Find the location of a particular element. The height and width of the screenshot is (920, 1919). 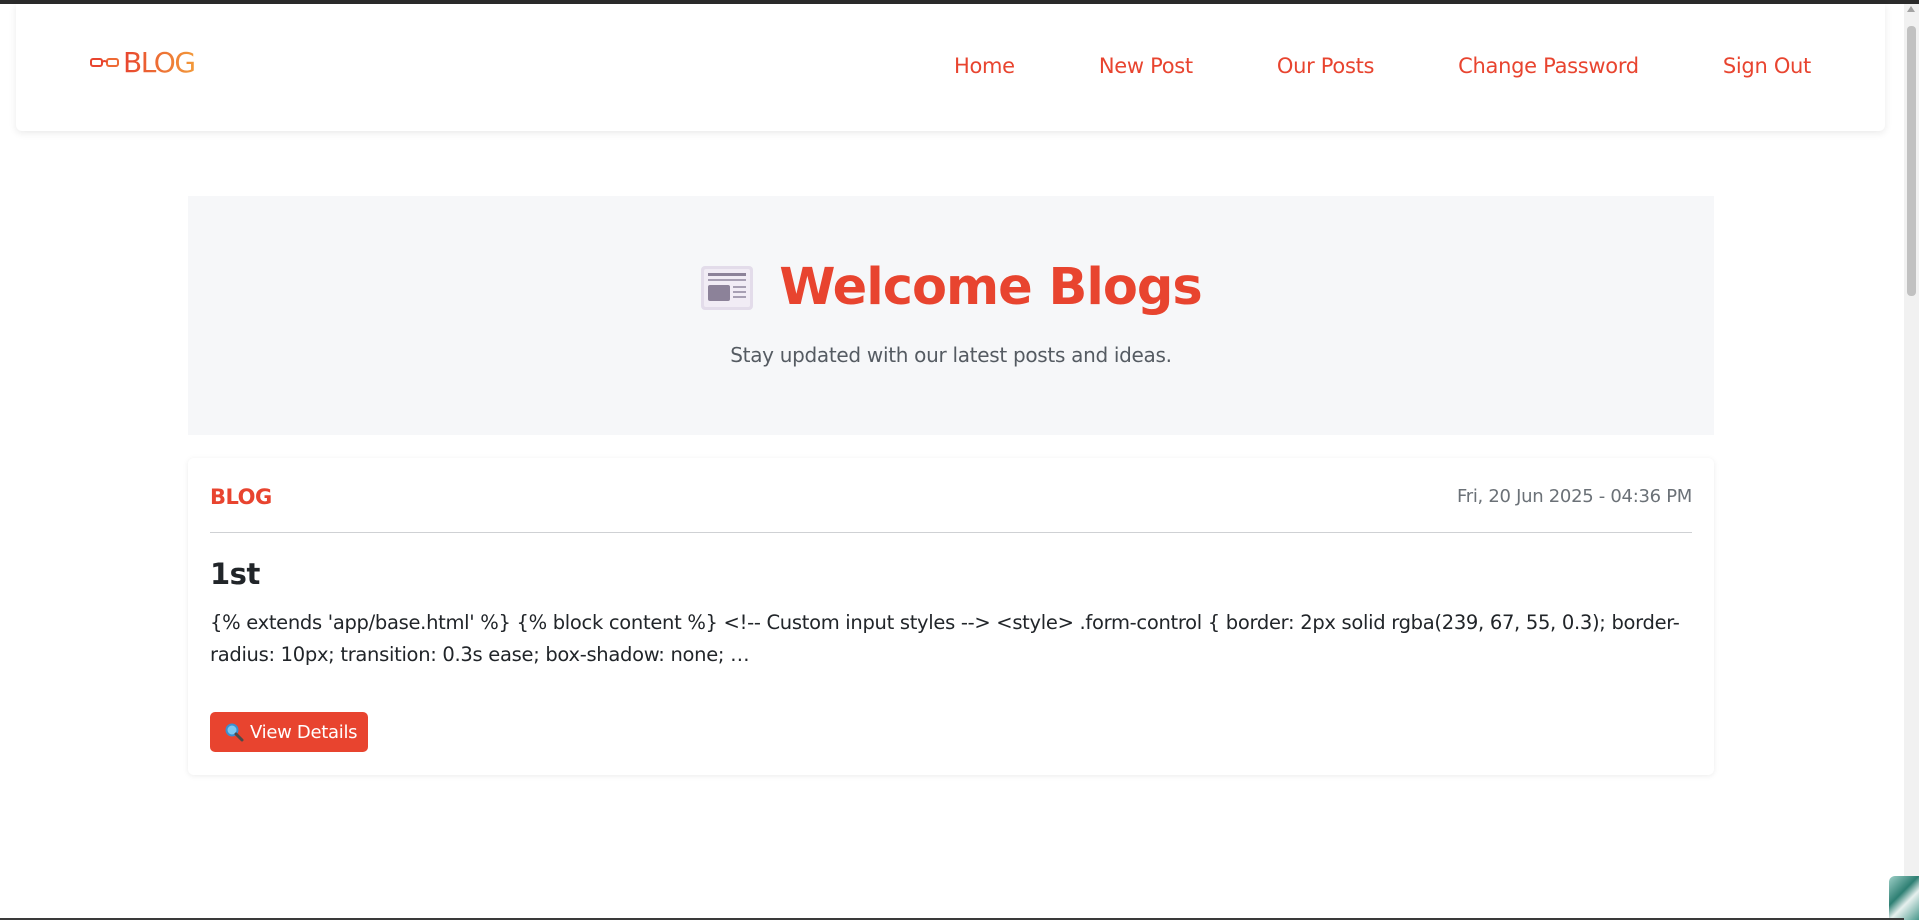

brand-logo-link: BLOG is located at coordinates (143, 62).